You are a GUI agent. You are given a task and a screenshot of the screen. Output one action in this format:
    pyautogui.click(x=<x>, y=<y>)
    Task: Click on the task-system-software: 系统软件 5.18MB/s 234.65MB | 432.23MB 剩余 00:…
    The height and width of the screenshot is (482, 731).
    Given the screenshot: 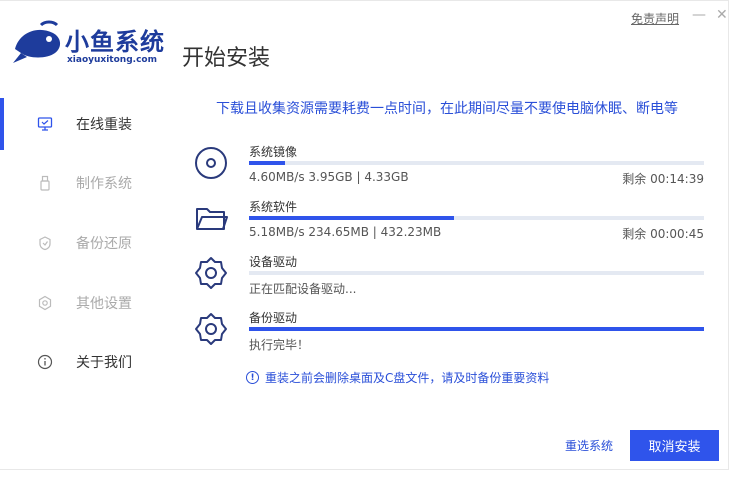 What is the action you would take?
    pyautogui.click(x=450, y=222)
    